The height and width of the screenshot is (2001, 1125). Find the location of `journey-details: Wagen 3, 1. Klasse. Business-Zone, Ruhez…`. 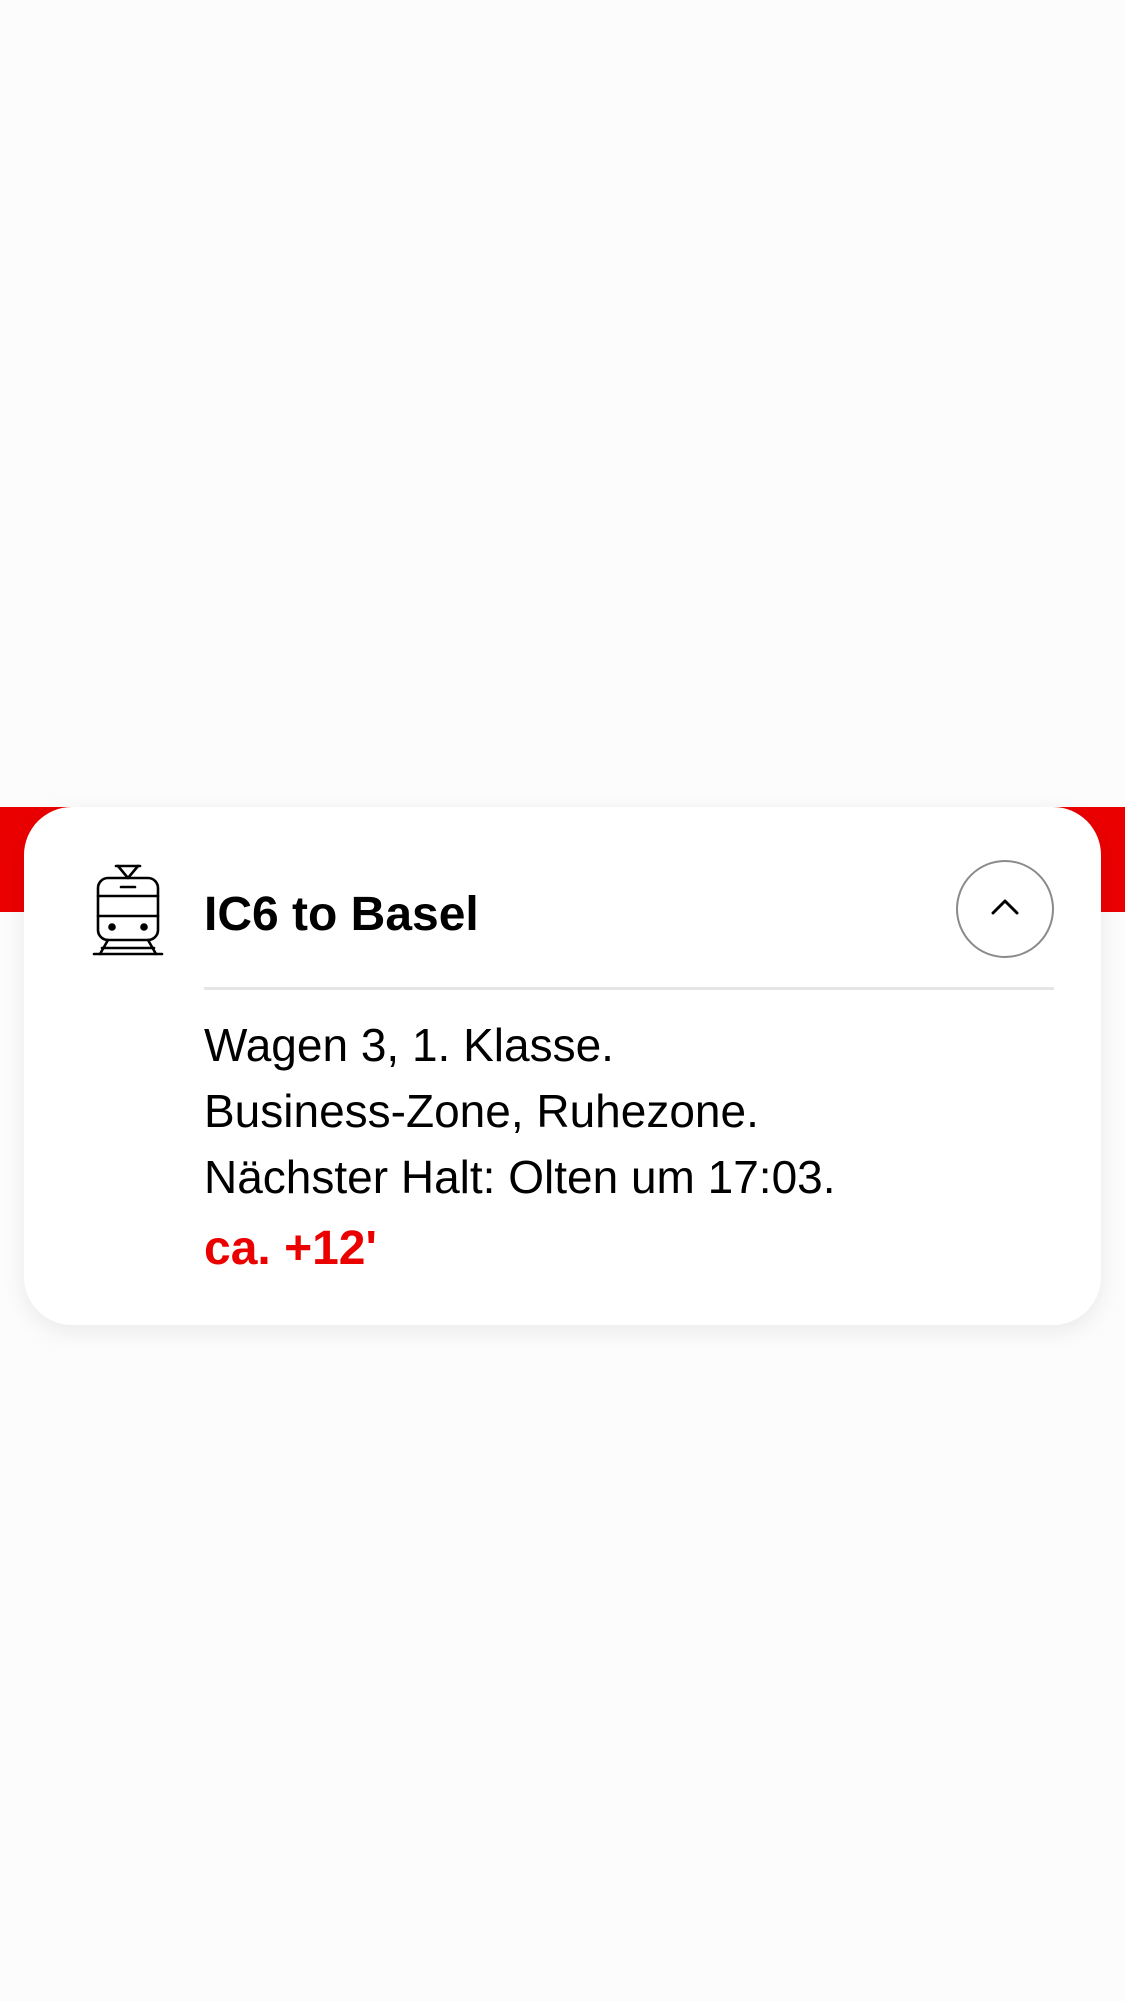

journey-details: Wagen 3, 1. Klasse. Business-Zone, Ruhez… is located at coordinates (629, 1146).